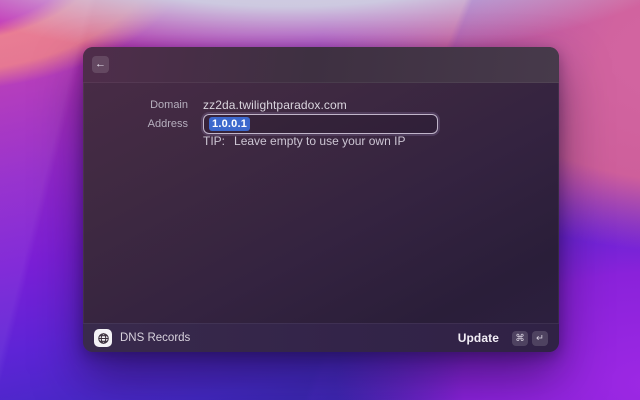 This screenshot has height=400, width=640. I want to click on address-row: Address 1.0.0.1, so click(321, 124).